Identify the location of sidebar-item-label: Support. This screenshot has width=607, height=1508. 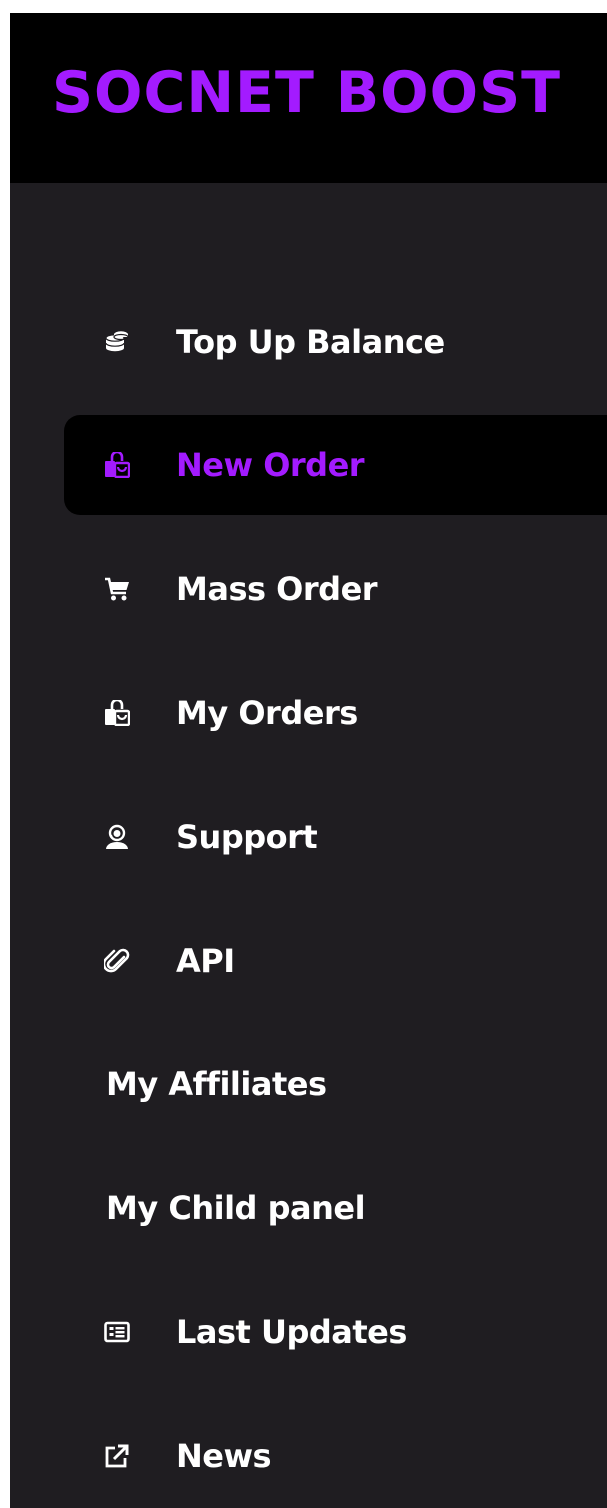
(247, 837).